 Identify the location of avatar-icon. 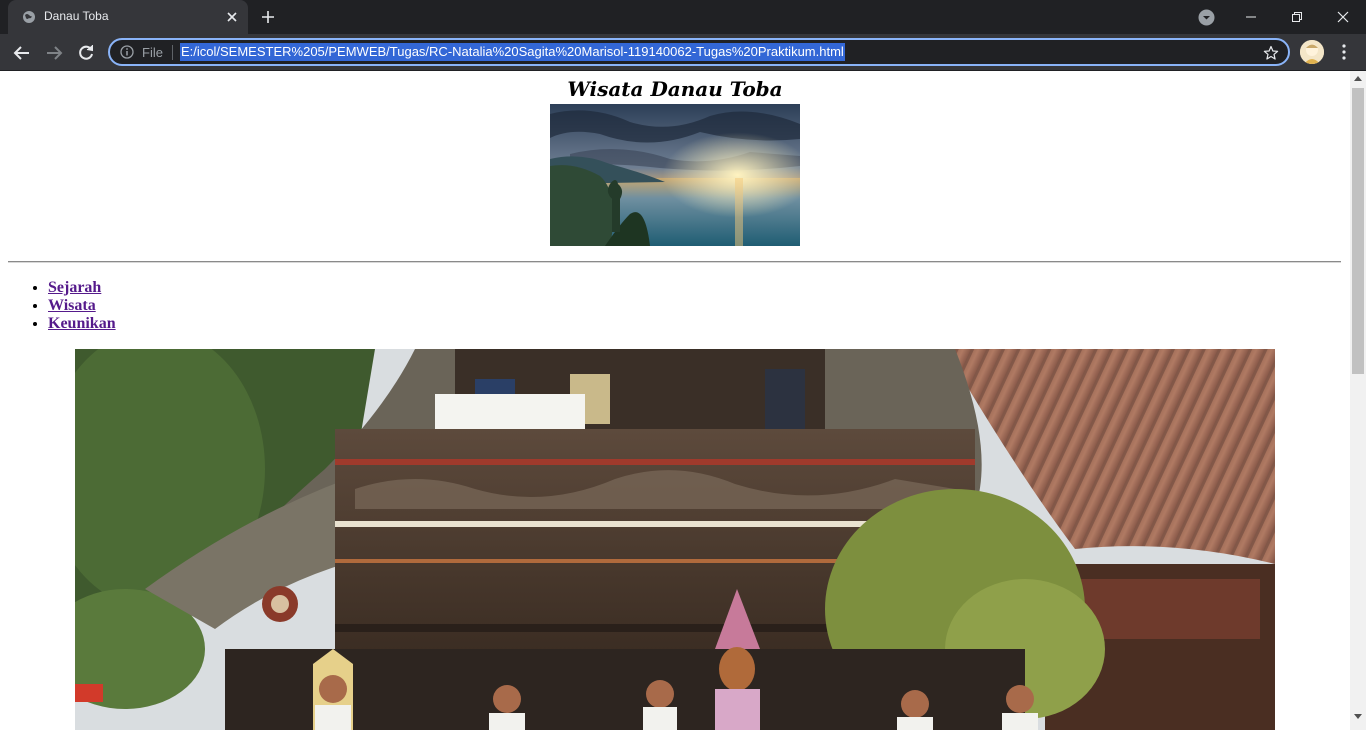
(1312, 52).